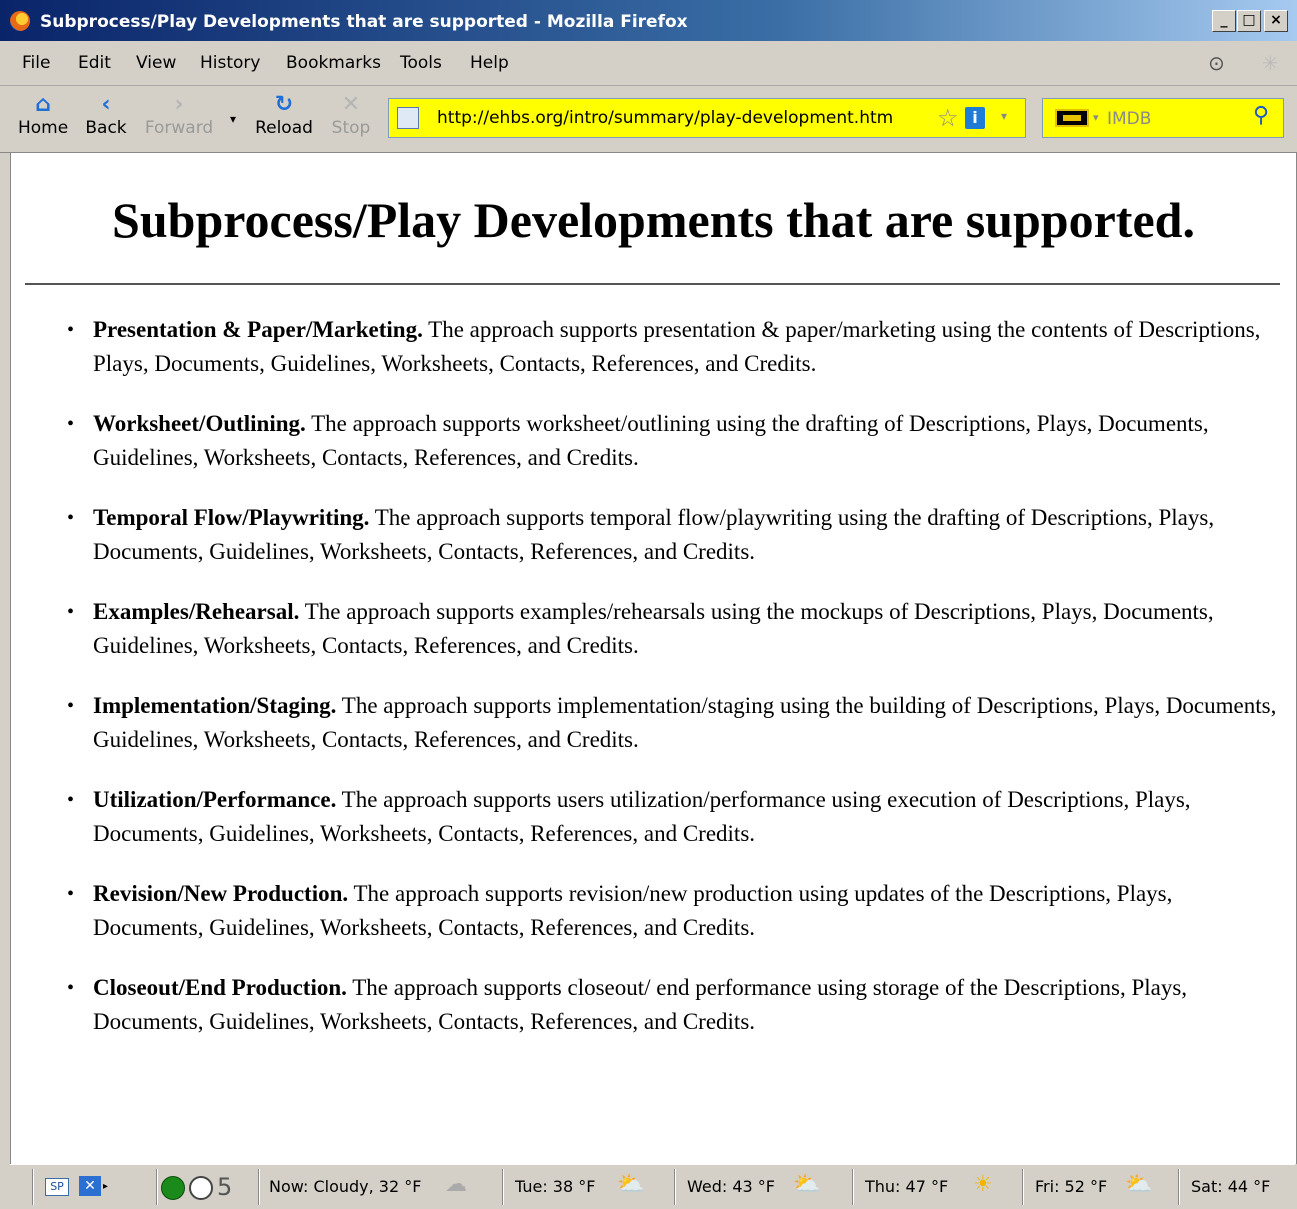  Describe the element at coordinates (20, 21) in the screenshot. I see `firefox-icon` at that location.